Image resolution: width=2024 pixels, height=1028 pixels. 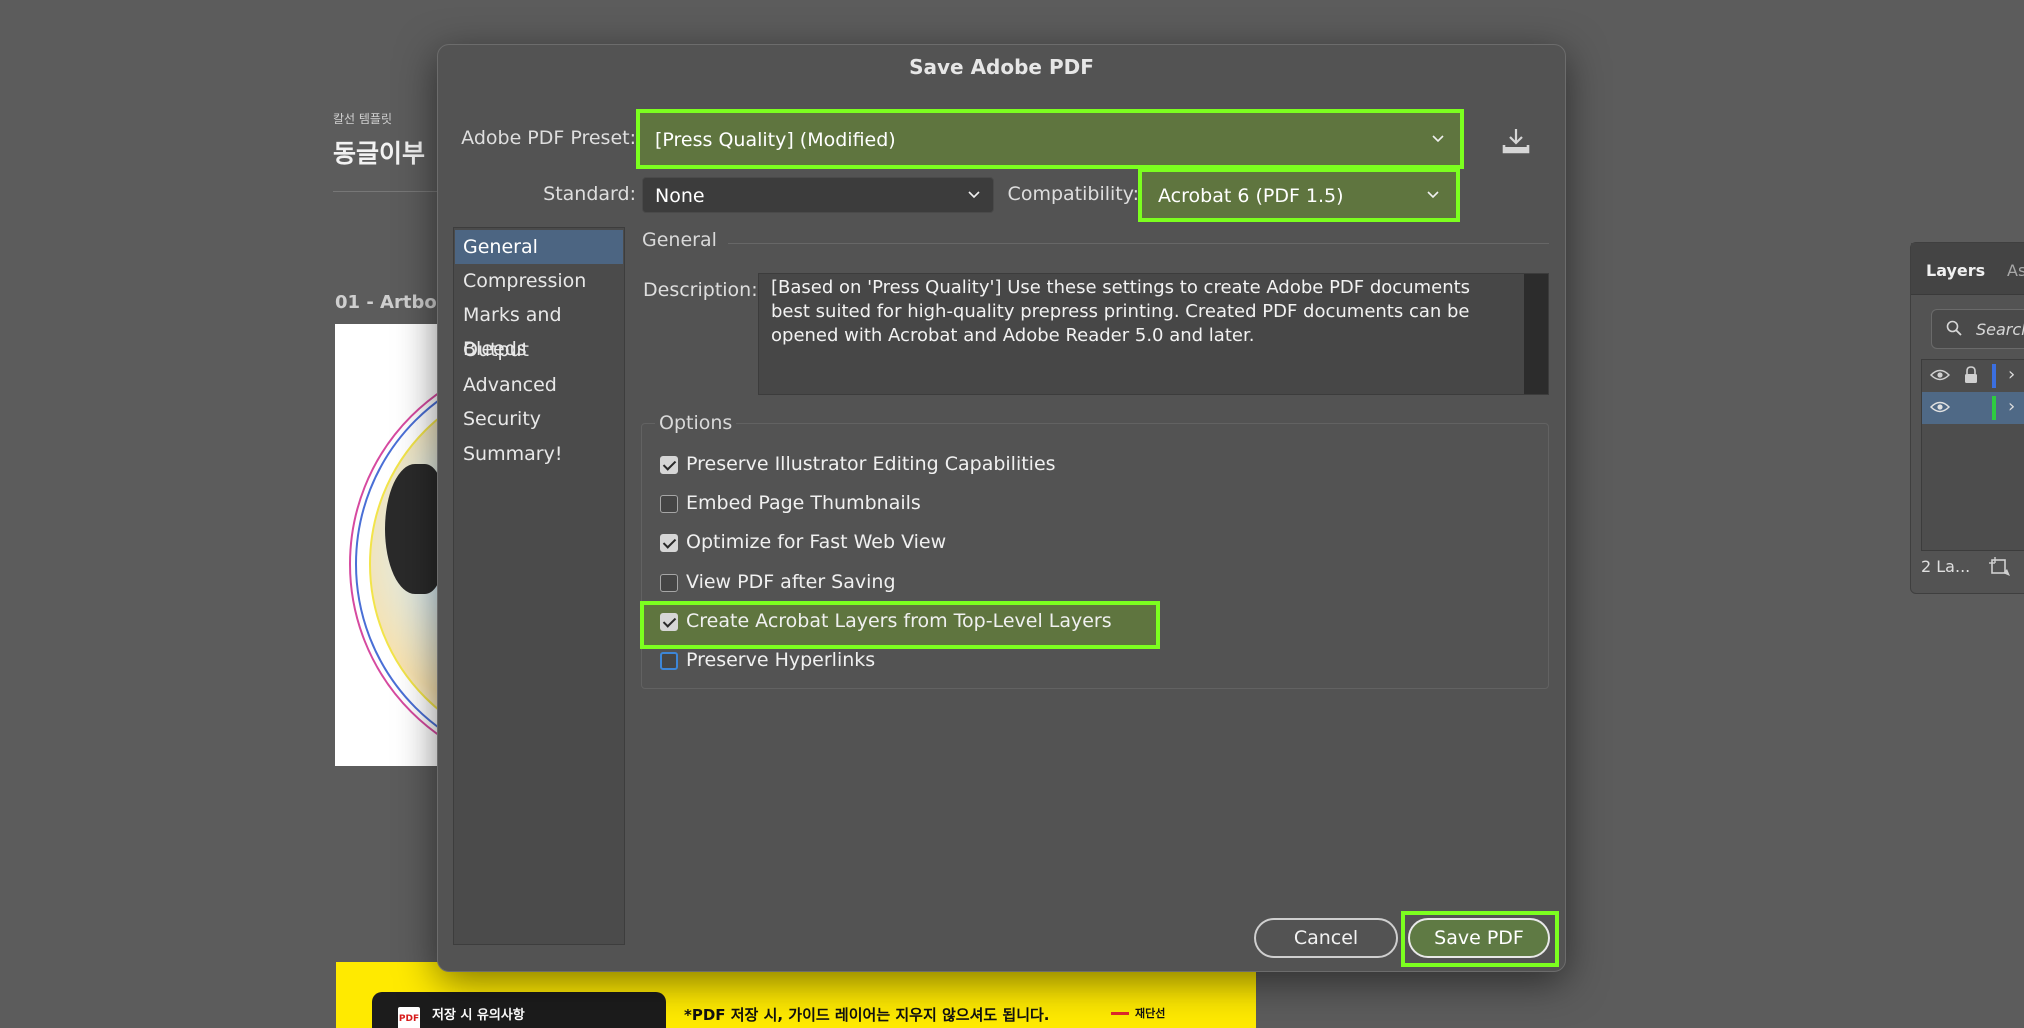 I want to click on layers-list: › ›, so click(x=1972, y=455).